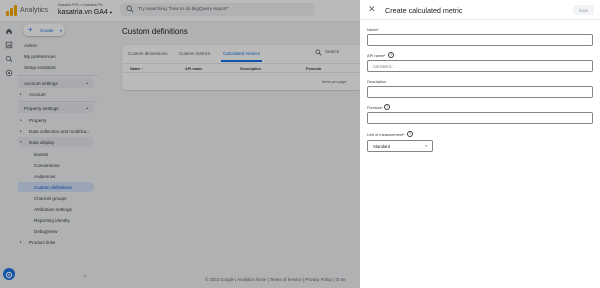  Describe the element at coordinates (377, 81) in the screenshot. I see `description-label: Description` at that location.